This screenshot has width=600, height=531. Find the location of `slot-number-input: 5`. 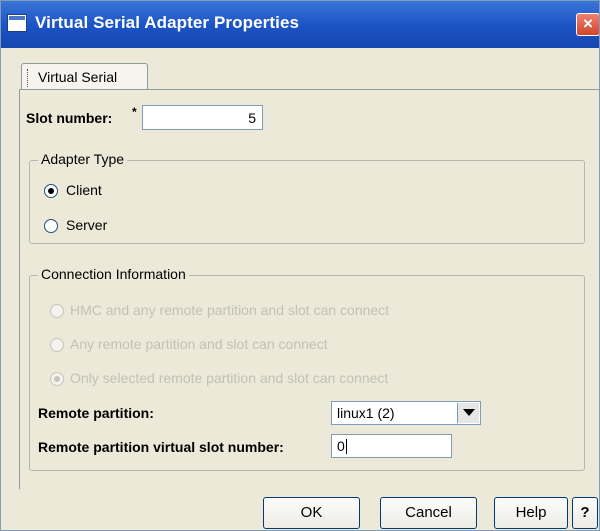

slot-number-input: 5 is located at coordinates (202, 117).